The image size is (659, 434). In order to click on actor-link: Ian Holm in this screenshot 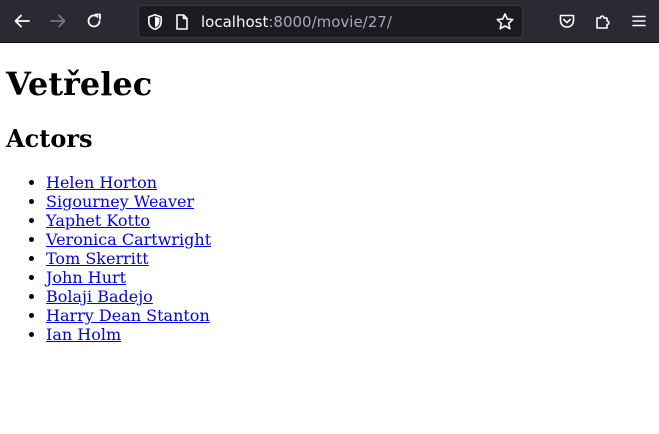, I will do `click(83, 334)`.